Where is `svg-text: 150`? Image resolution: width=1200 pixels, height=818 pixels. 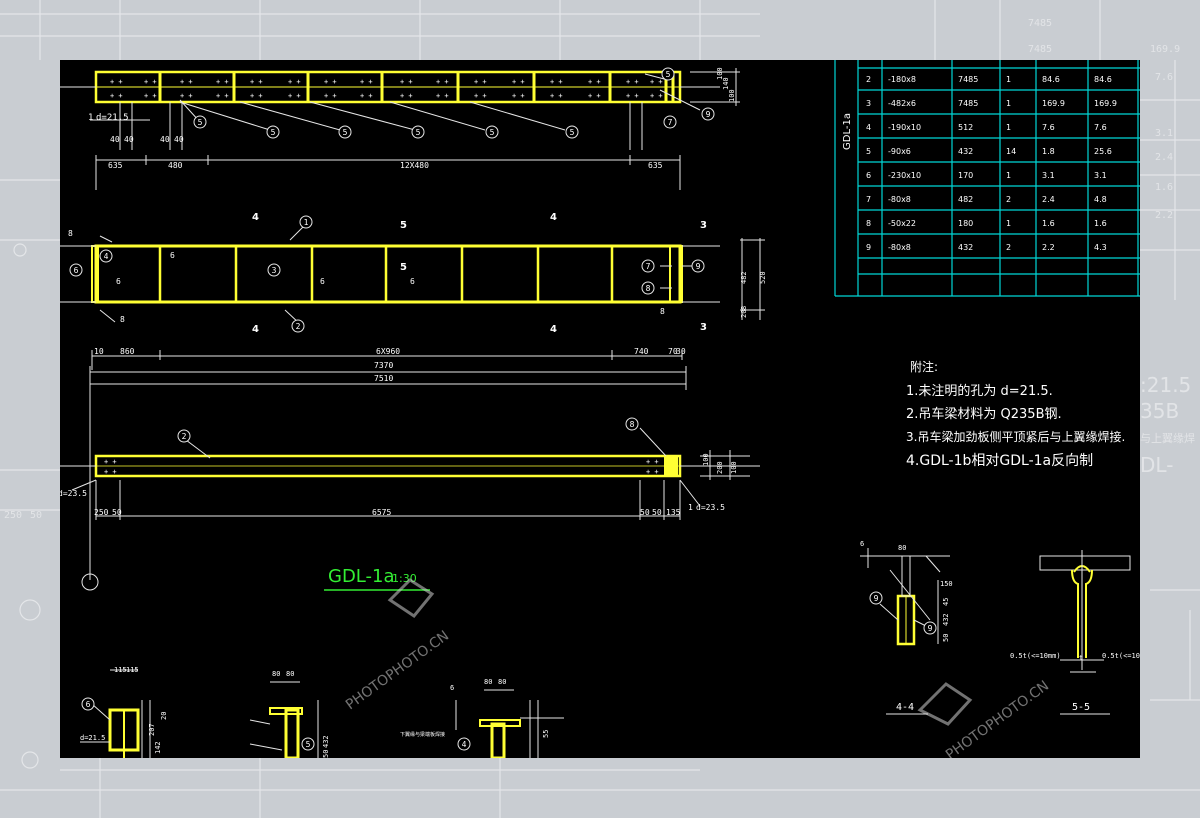 svg-text: 150 is located at coordinates (946, 584).